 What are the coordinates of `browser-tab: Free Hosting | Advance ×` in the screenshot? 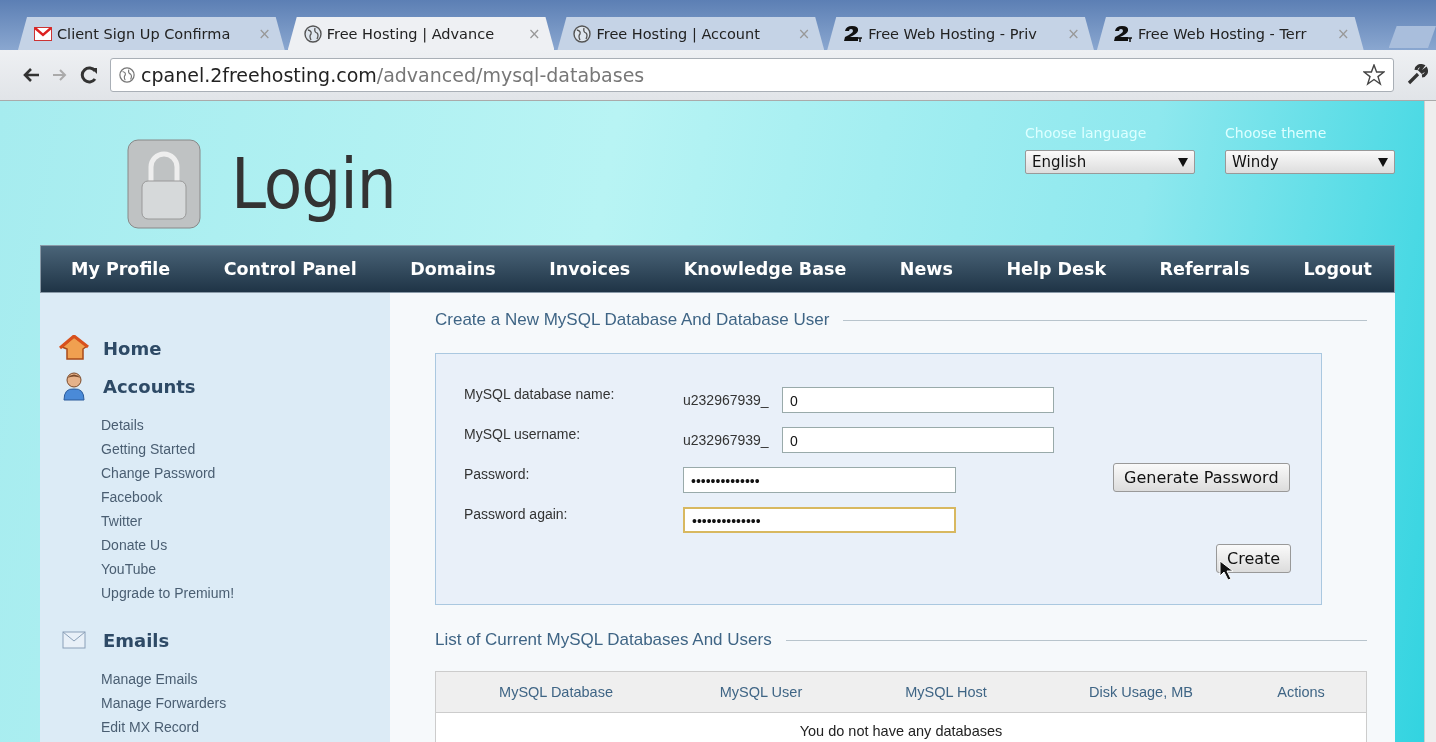 It's located at (421, 33).